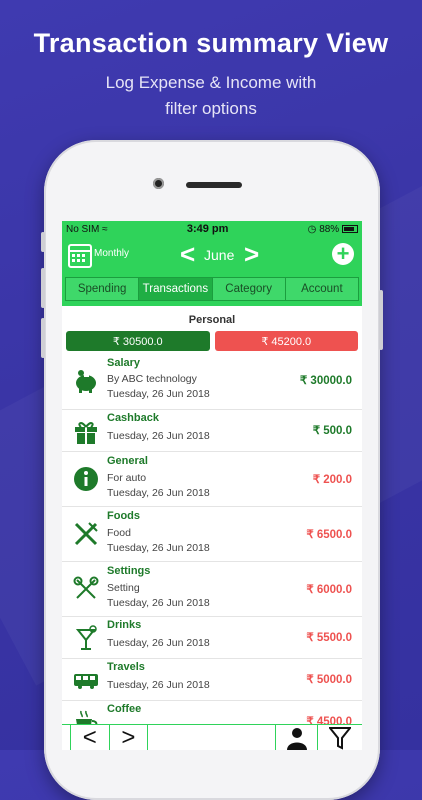  I want to click on tools-icon, so click(86, 587).